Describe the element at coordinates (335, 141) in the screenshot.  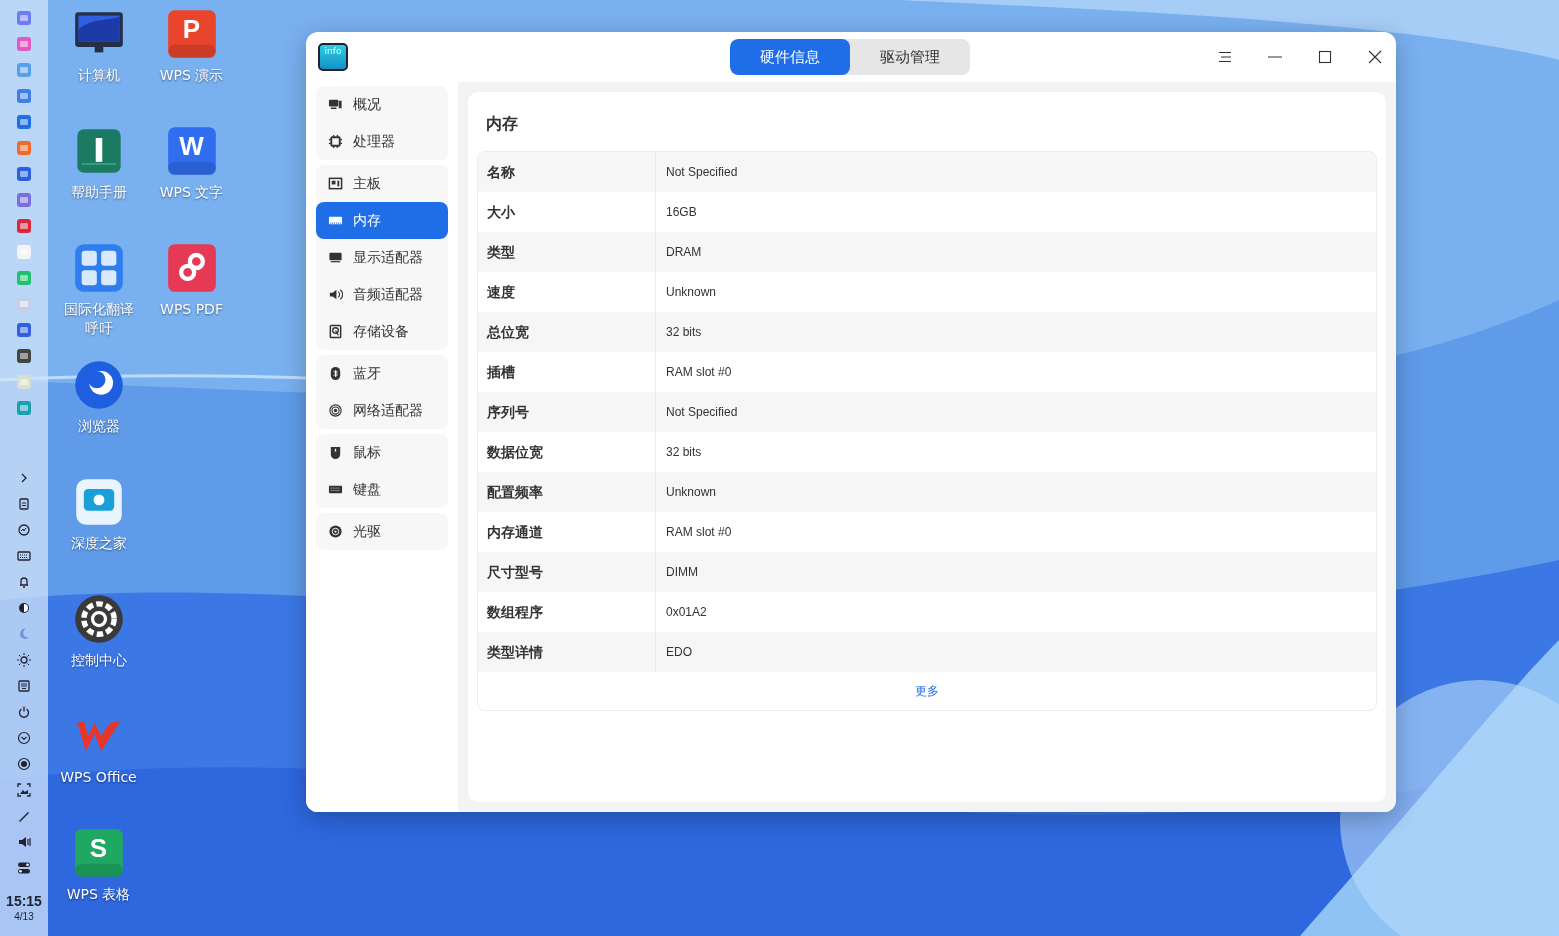
I see `chip-icon` at that location.